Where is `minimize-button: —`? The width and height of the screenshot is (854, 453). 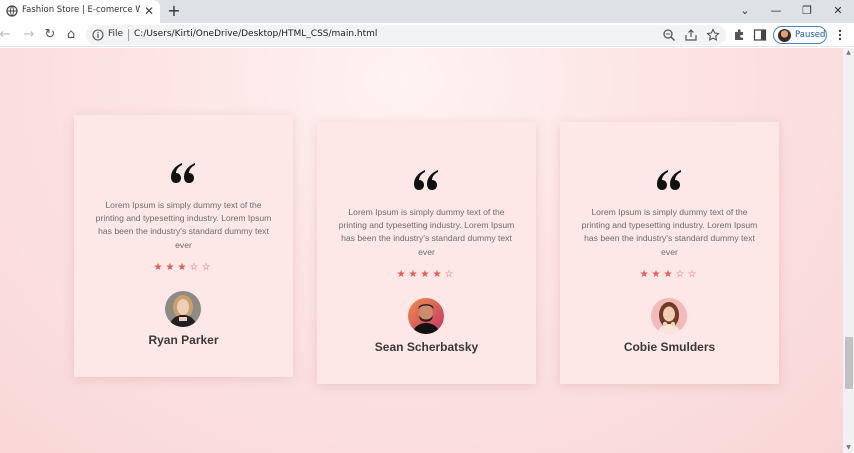 minimize-button: — is located at coordinates (776, 11).